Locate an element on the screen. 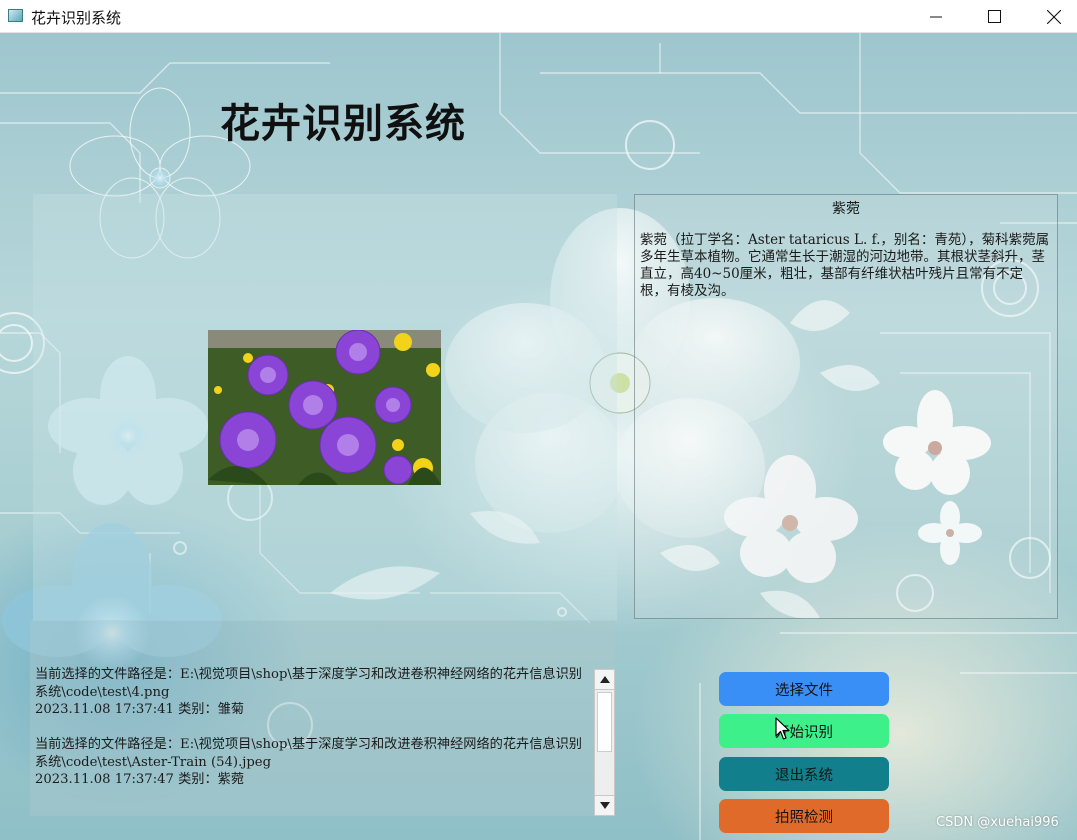 This screenshot has height=840, width=1077. maximize-button is located at coordinates (994, 16).